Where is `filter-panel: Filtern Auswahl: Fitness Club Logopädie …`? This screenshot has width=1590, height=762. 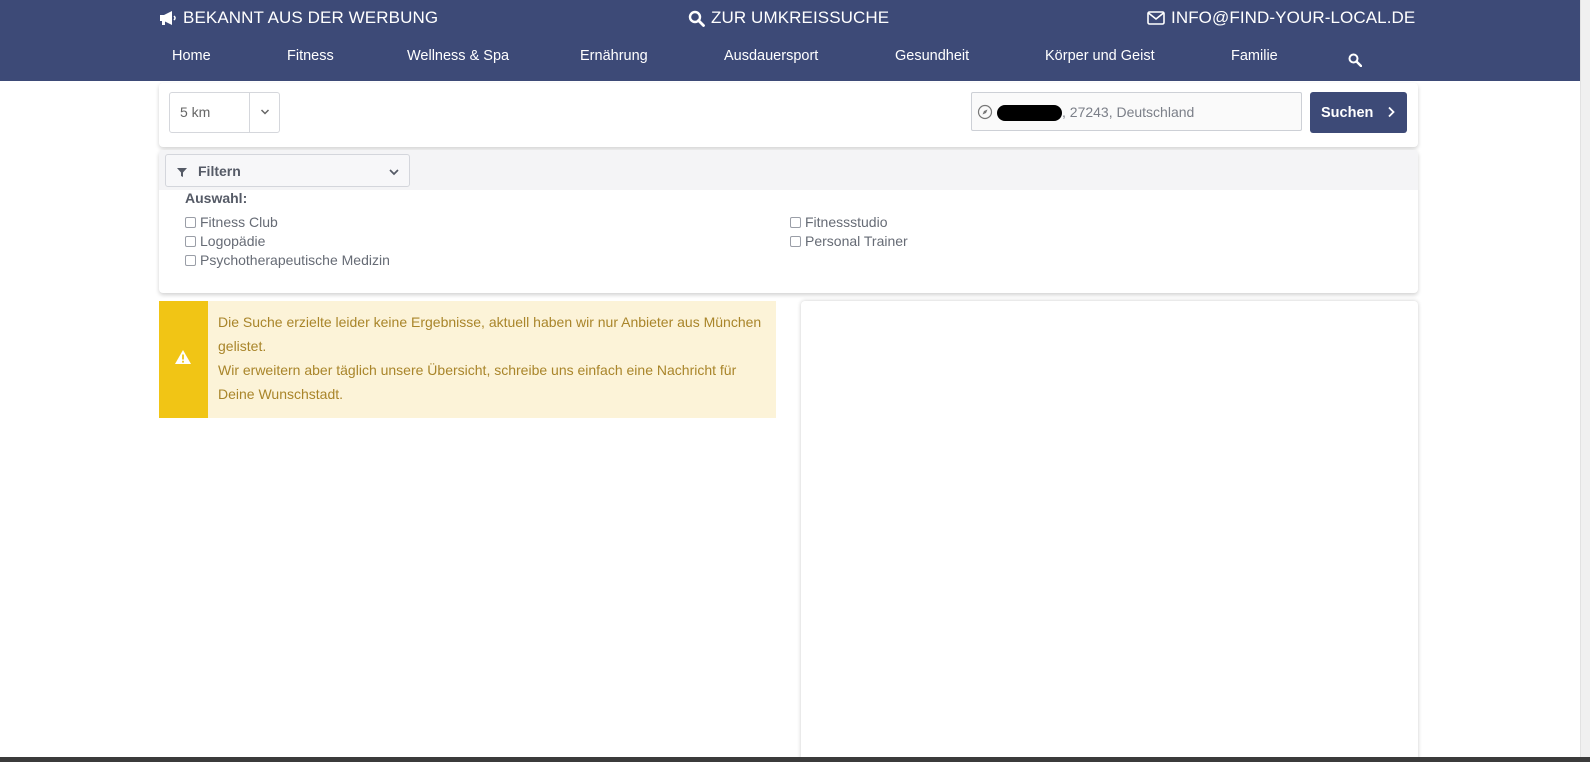
filter-panel: Filtern Auswahl: Fitness Club Logopädie … is located at coordinates (788, 221).